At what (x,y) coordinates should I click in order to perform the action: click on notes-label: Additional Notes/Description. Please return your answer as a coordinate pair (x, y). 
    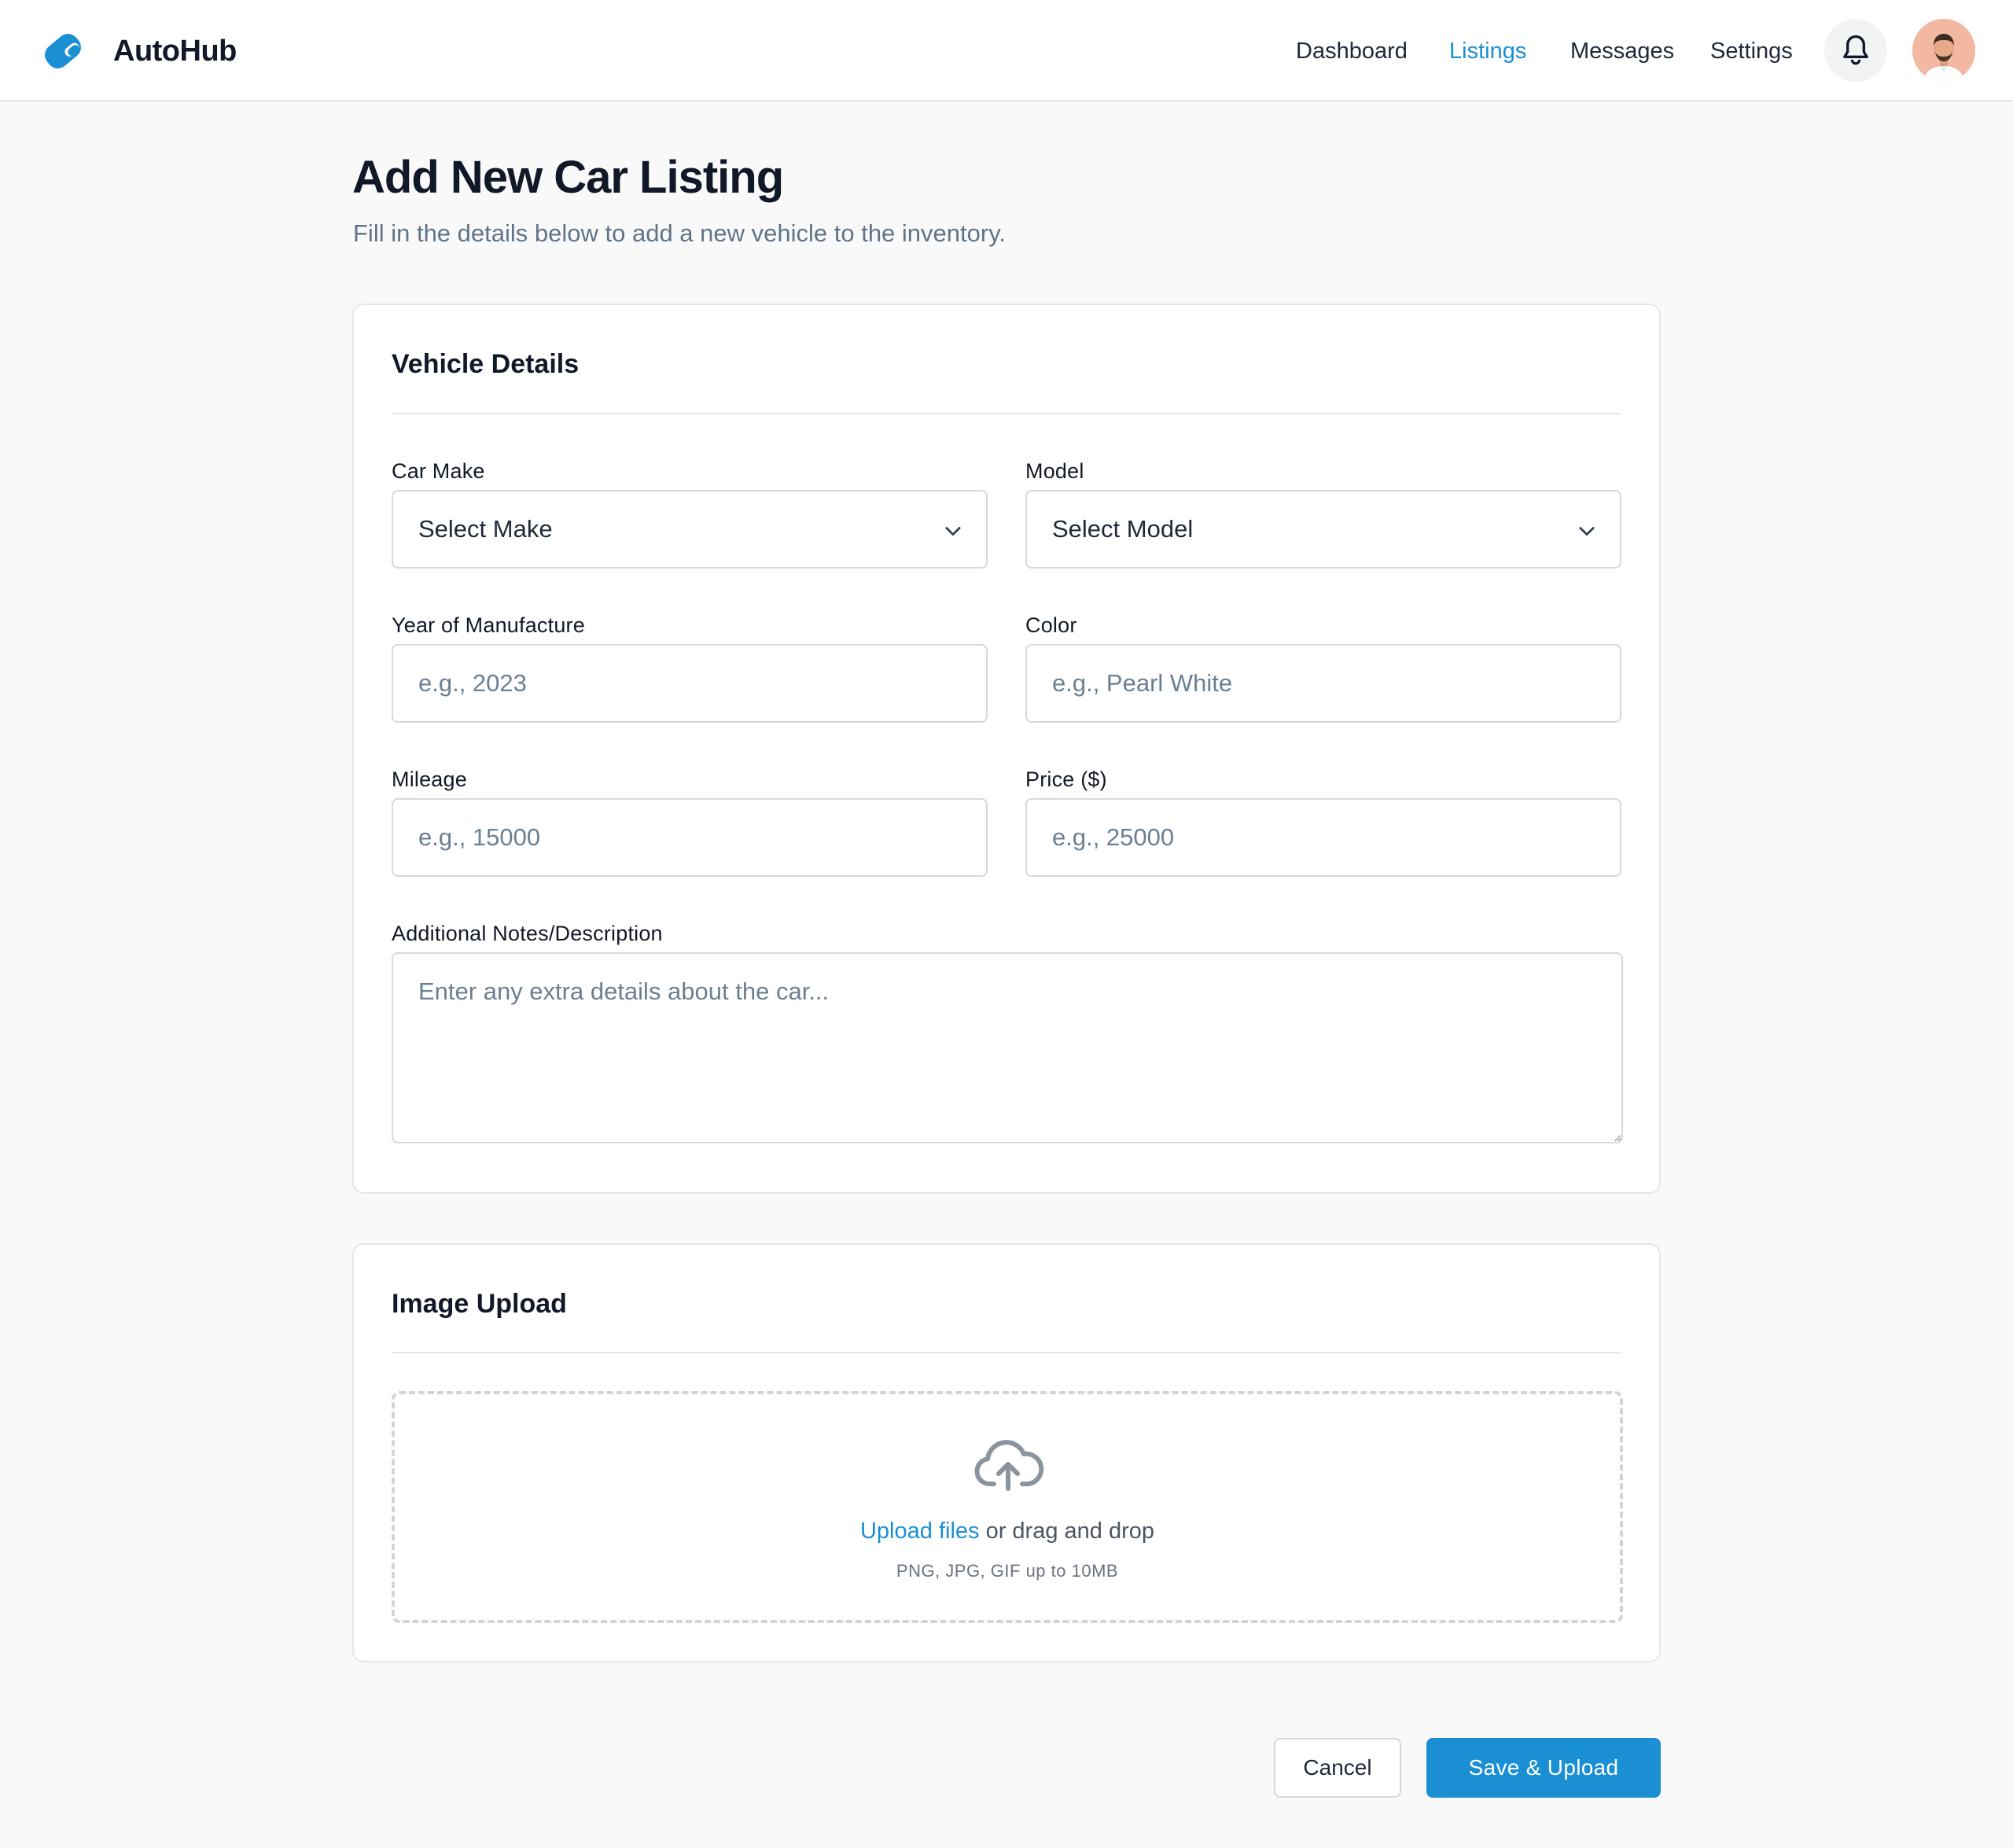
    Looking at the image, I should click on (528, 933).